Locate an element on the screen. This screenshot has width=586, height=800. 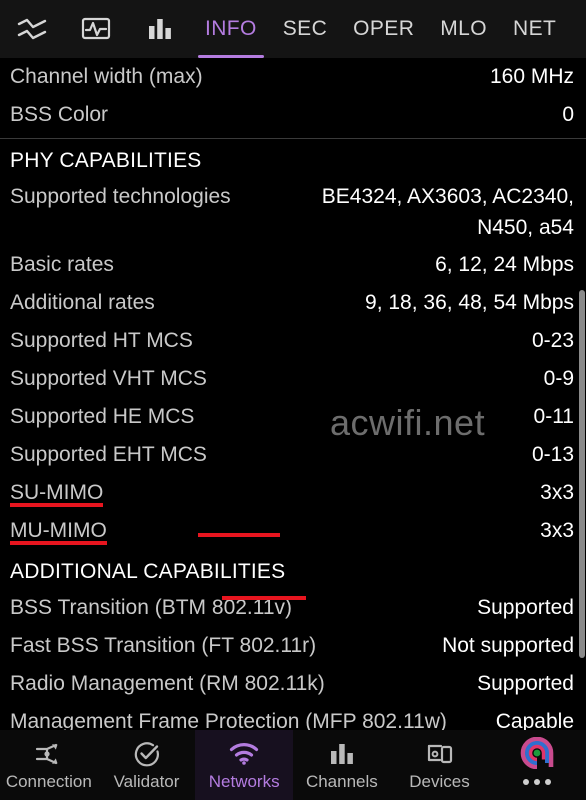
row-value: Not supported is located at coordinates (508, 645).